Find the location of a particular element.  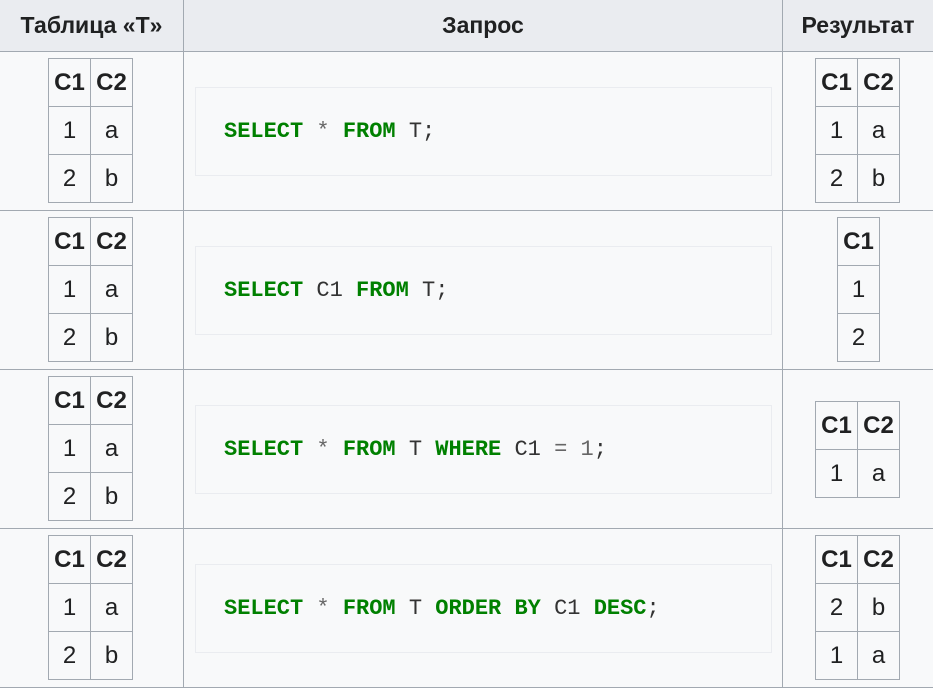

mini-table: C1 C2 2 b 1 a is located at coordinates (857, 607).